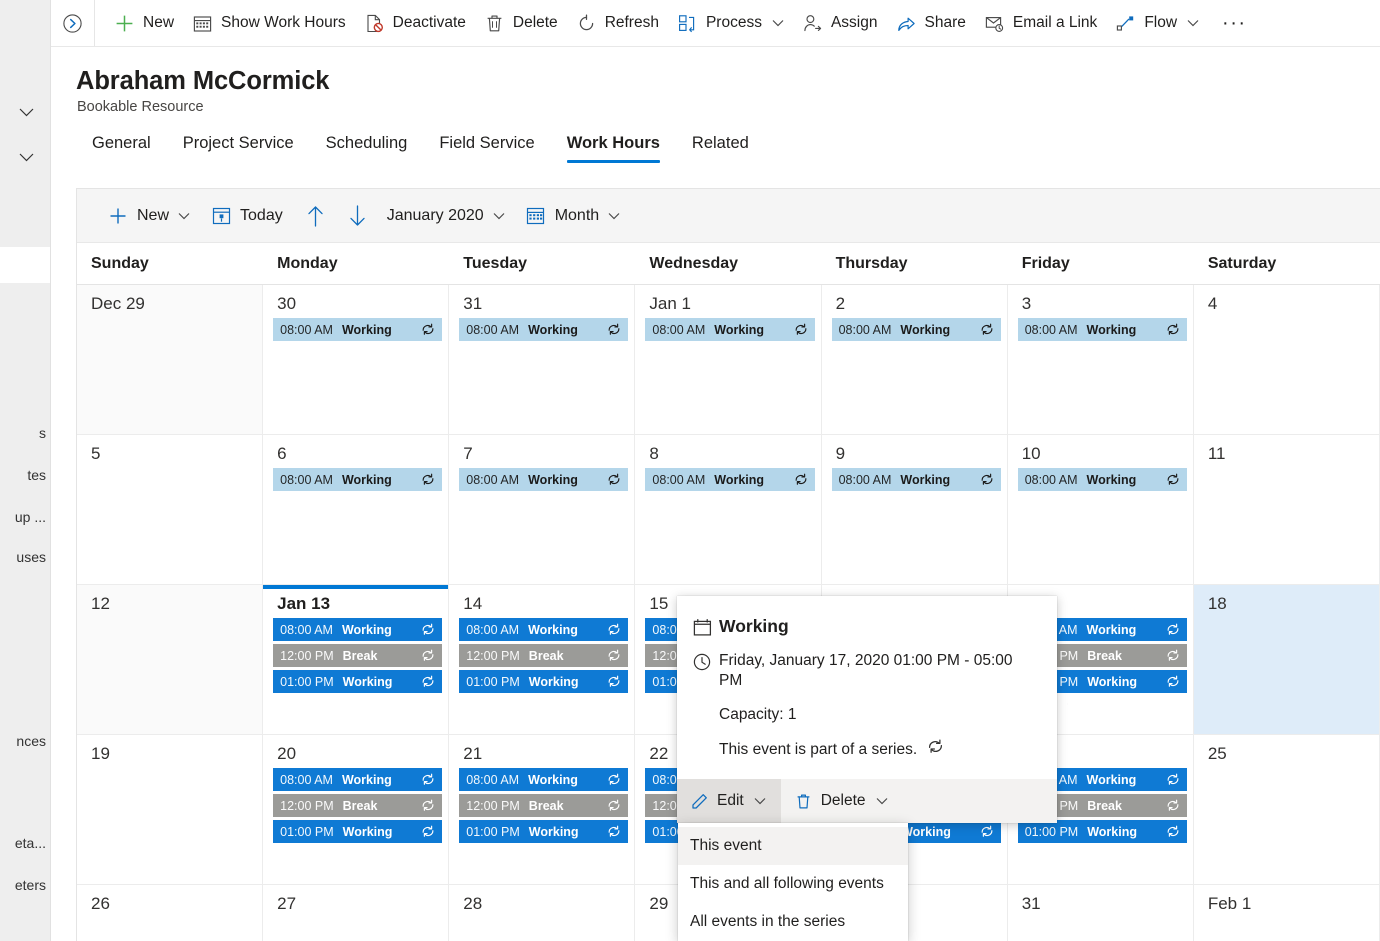  I want to click on sidebar-item-fragment: nces, so click(31, 741).